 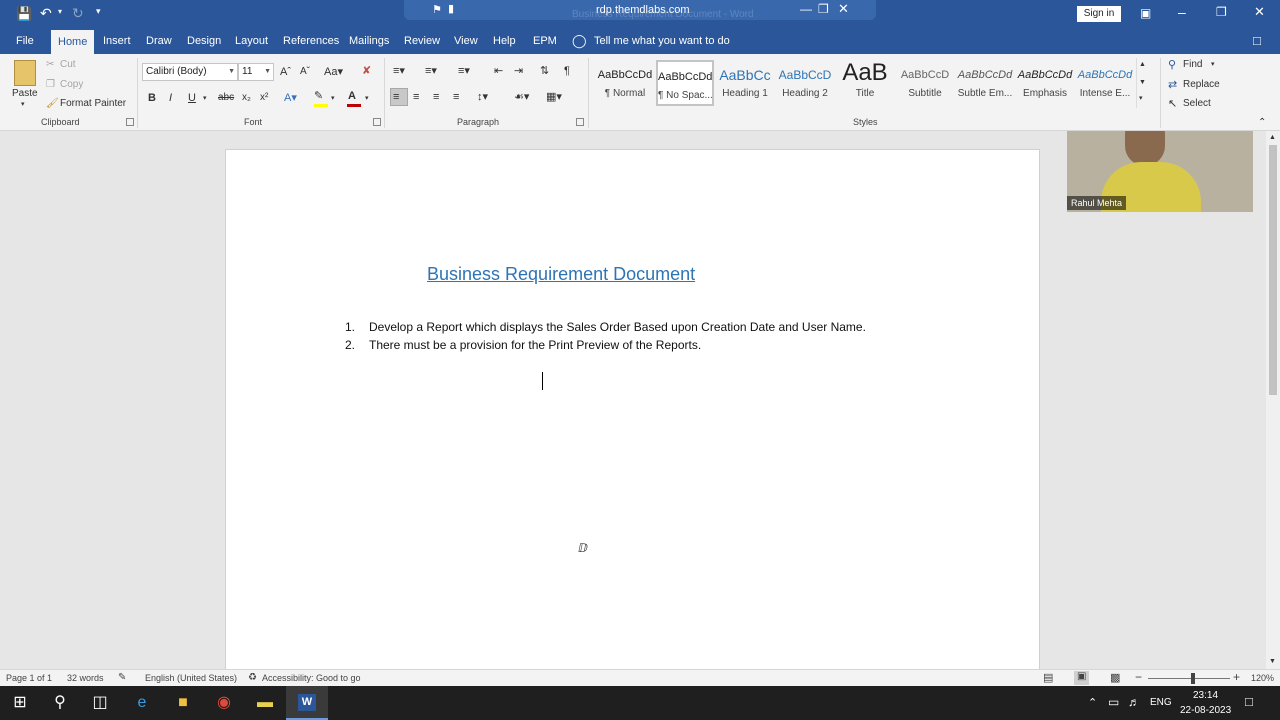 What do you see at coordinates (1193, 678) in the screenshot?
I see `zoom-slider-thumb` at bounding box center [1193, 678].